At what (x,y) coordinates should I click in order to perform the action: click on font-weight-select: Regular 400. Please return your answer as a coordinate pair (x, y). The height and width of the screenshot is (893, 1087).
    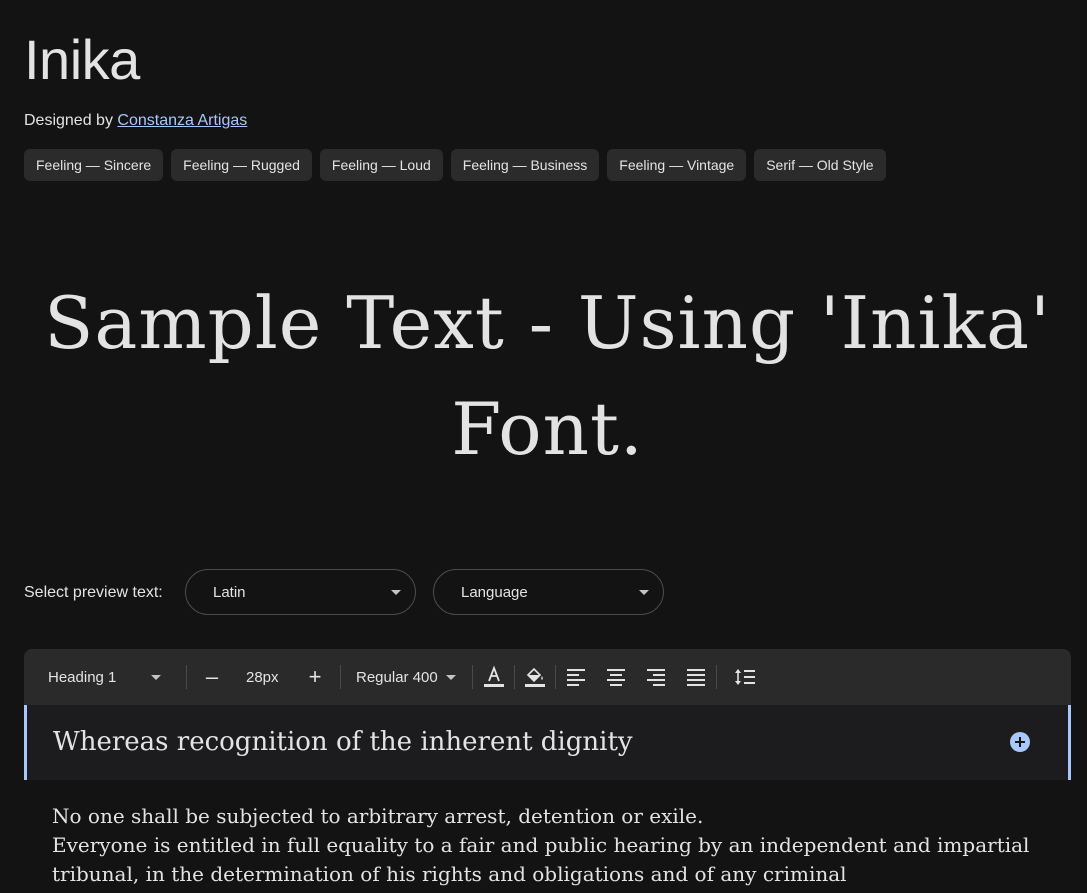
    Looking at the image, I should click on (411, 677).